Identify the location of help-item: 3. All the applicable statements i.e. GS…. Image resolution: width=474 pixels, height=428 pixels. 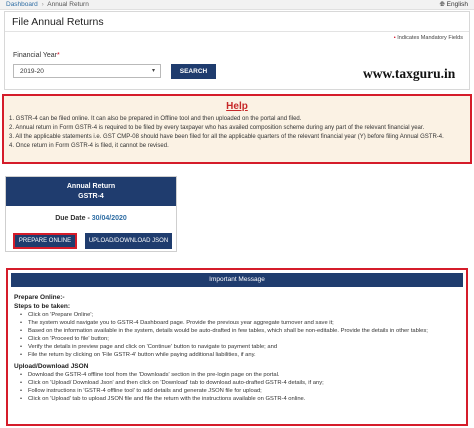
(226, 137).